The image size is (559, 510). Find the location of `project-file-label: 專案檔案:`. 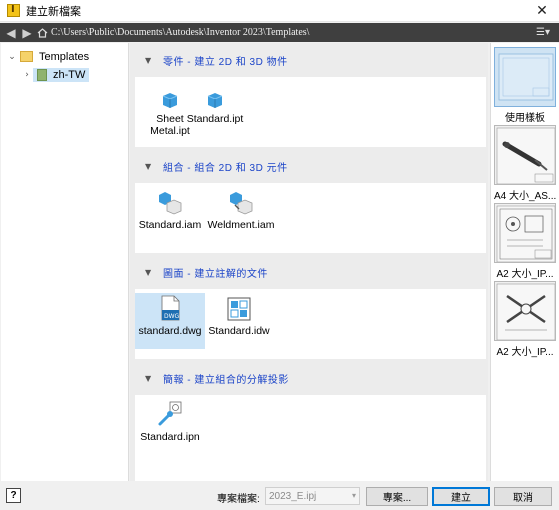

project-file-label: 專案檔案: is located at coordinates (238, 499).